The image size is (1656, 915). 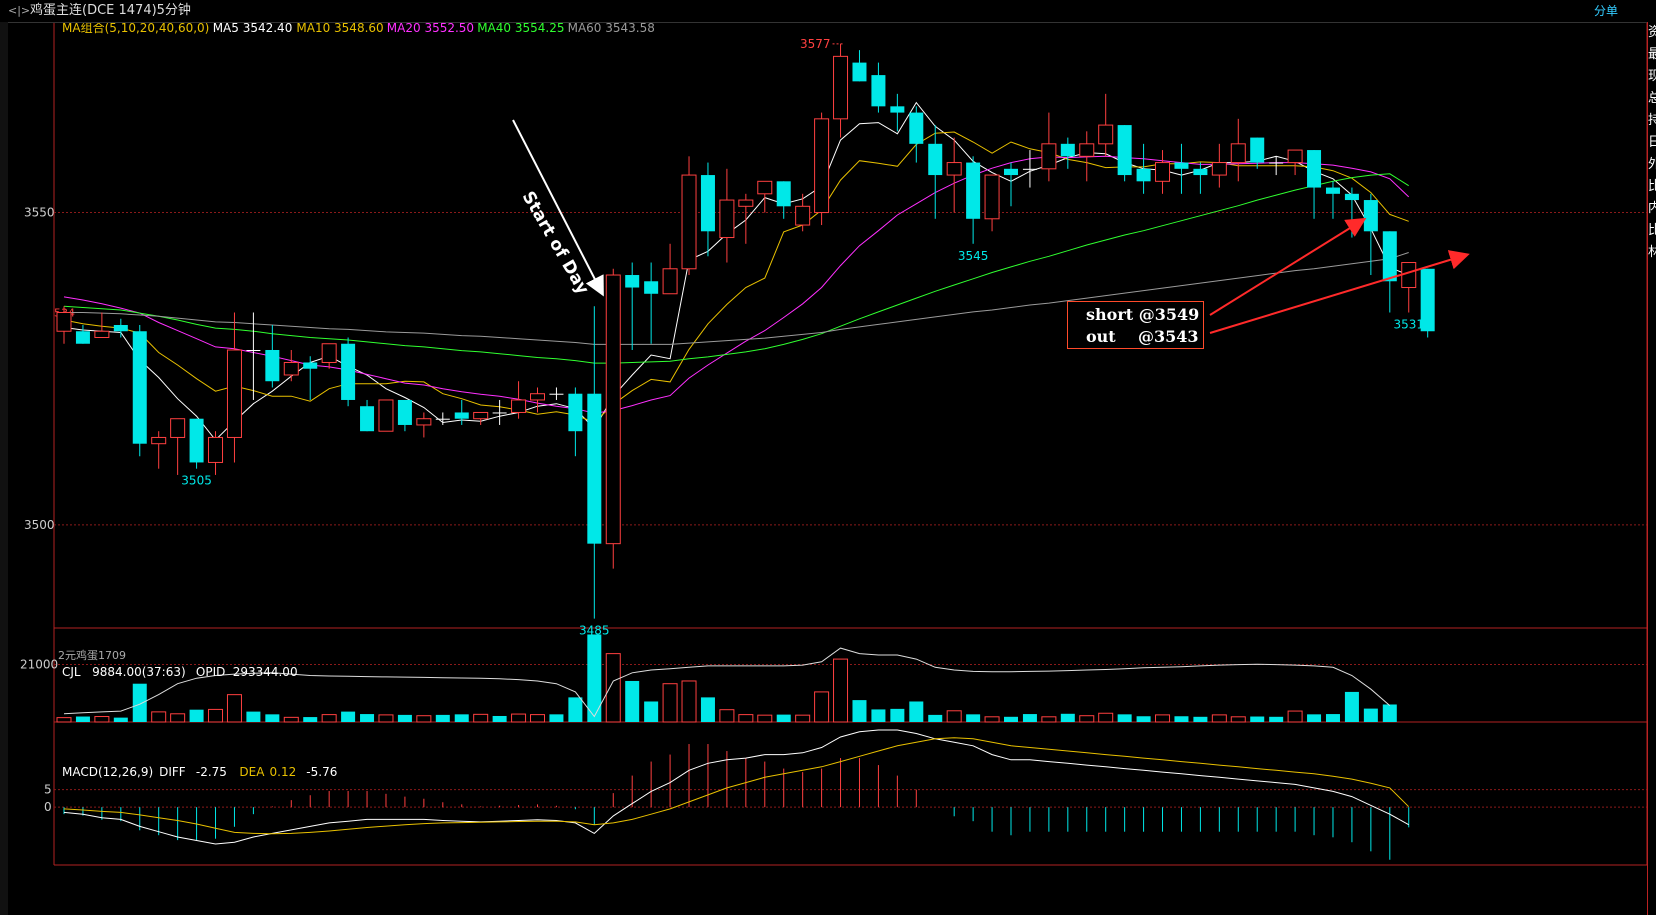 What do you see at coordinates (19, 11) in the screenshot?
I see `nav-arrows-icon: <|>` at bounding box center [19, 11].